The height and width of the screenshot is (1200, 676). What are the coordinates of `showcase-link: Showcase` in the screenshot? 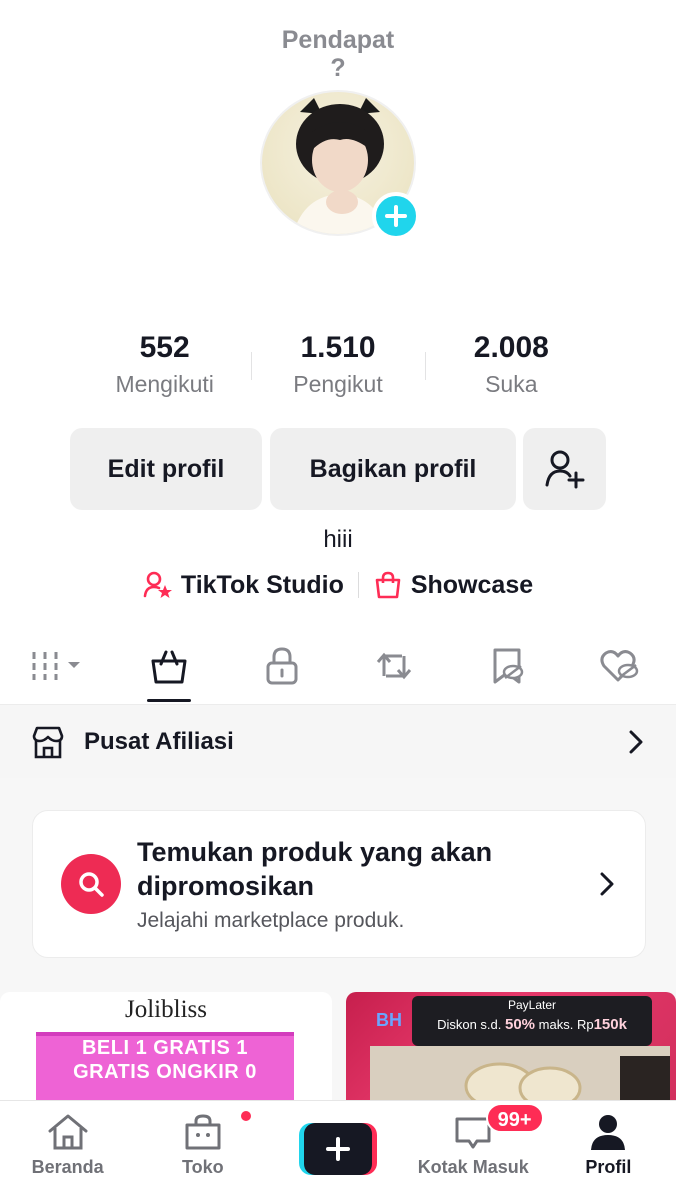 It's located at (453, 585).